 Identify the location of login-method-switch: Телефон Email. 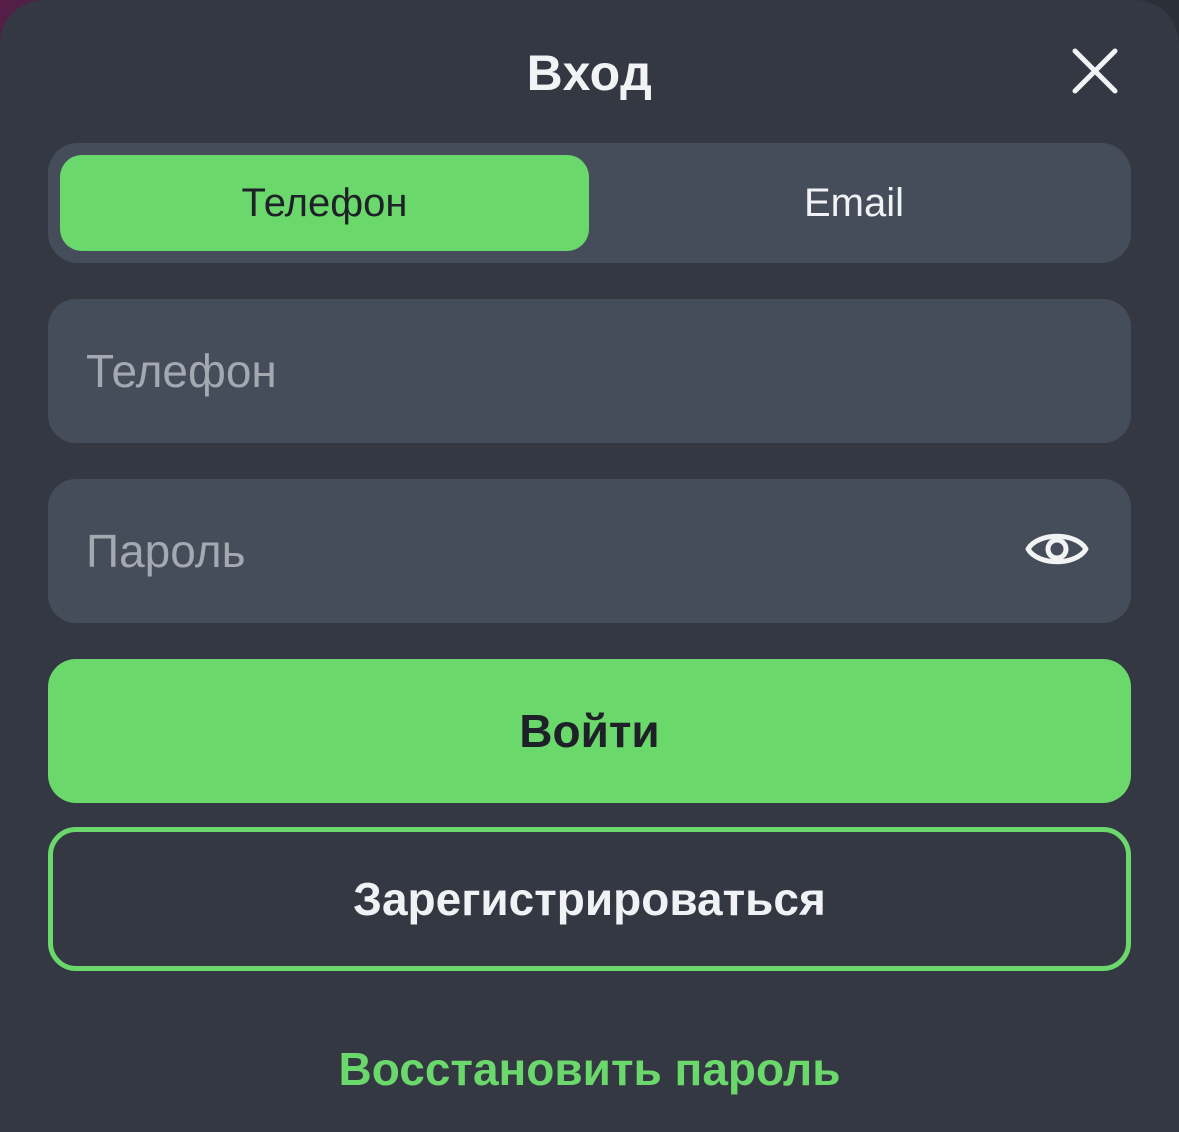
(589, 203).